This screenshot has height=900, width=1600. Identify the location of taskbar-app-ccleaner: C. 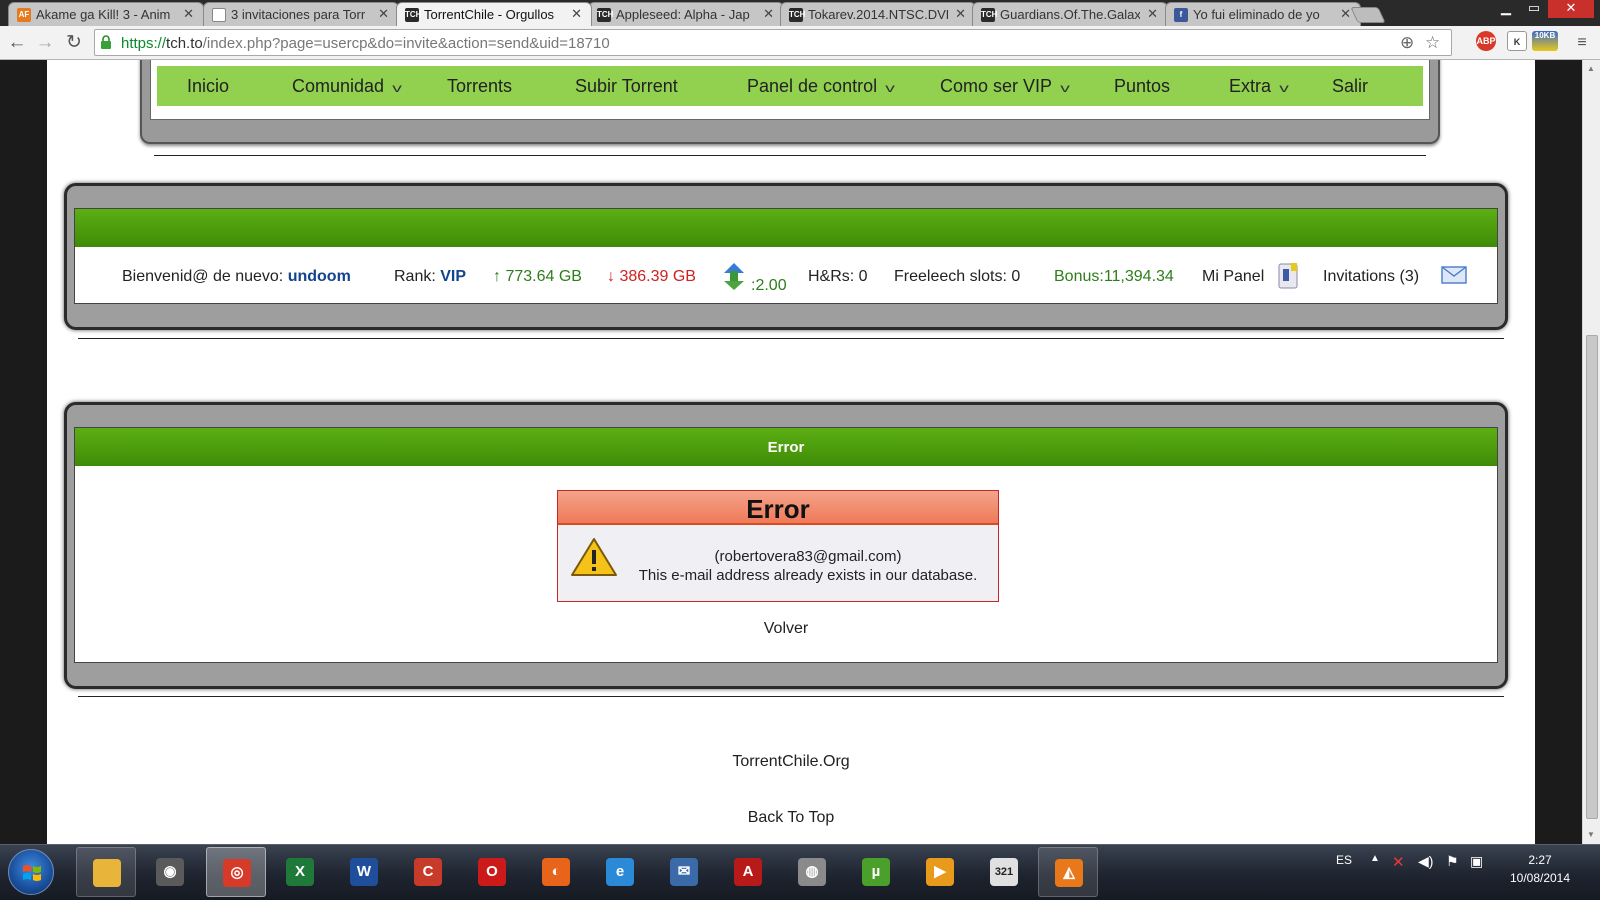
(428, 872).